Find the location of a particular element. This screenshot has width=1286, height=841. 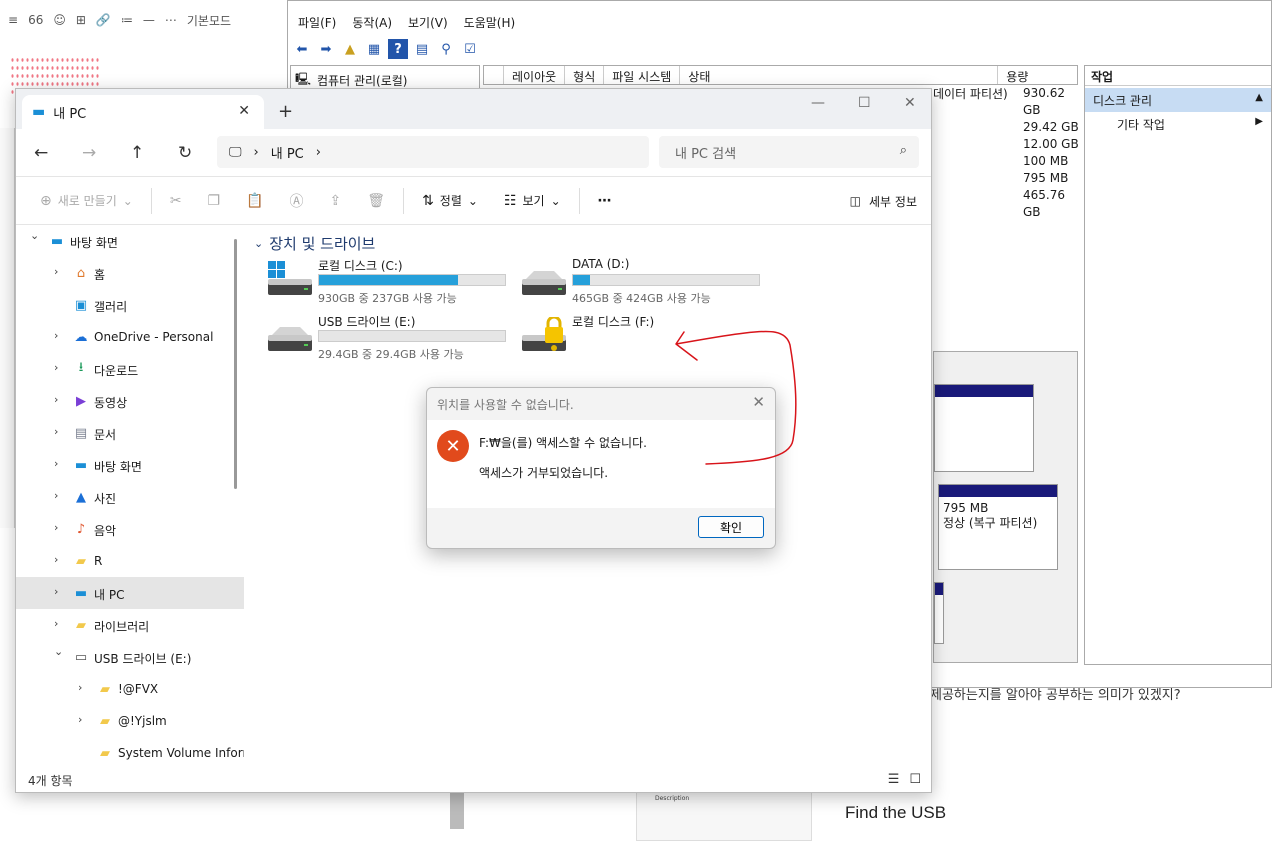

search-input: 내 PC 검색 ⌕ is located at coordinates (789, 152).